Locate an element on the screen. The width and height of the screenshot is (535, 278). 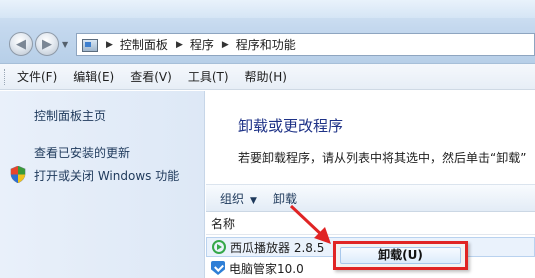
windows-shield-icon is located at coordinates (18, 174).